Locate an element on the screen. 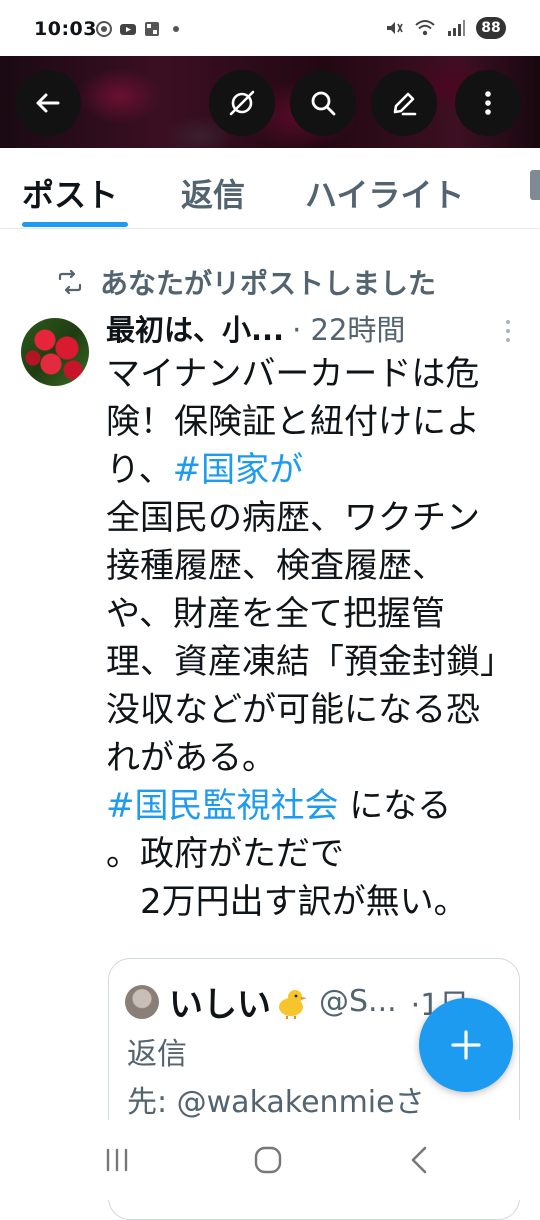  plus-icon is located at coordinates (466, 1045).